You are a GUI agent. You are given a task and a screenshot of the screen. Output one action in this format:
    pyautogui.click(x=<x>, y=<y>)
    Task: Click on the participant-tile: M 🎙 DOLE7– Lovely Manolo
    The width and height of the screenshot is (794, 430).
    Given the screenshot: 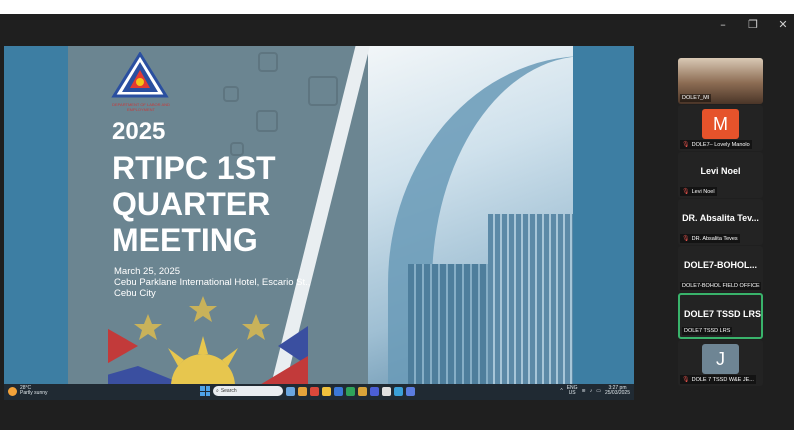 What is the action you would take?
    pyautogui.click(x=720, y=128)
    